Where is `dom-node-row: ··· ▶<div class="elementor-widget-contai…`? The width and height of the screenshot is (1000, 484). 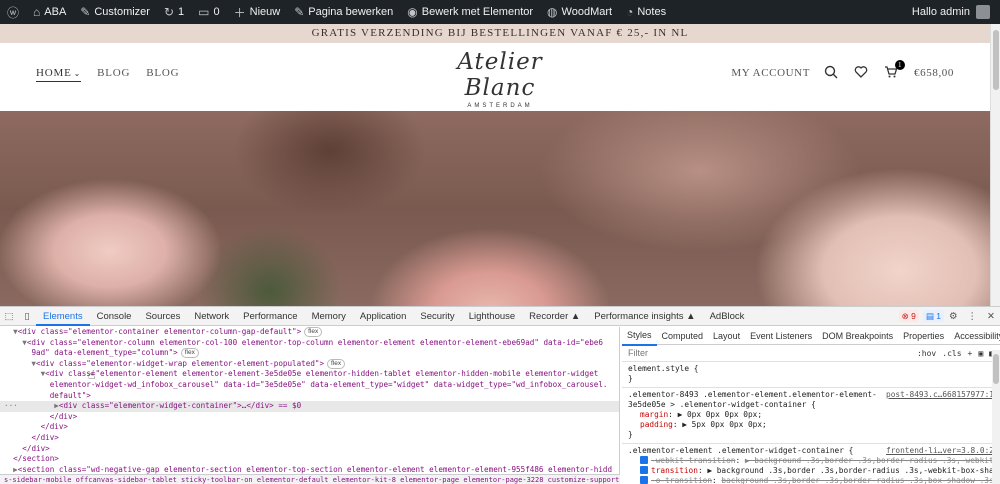
dom-node-row: ··· ▶<div class="elementor-widget-contai… is located at coordinates (309, 406).